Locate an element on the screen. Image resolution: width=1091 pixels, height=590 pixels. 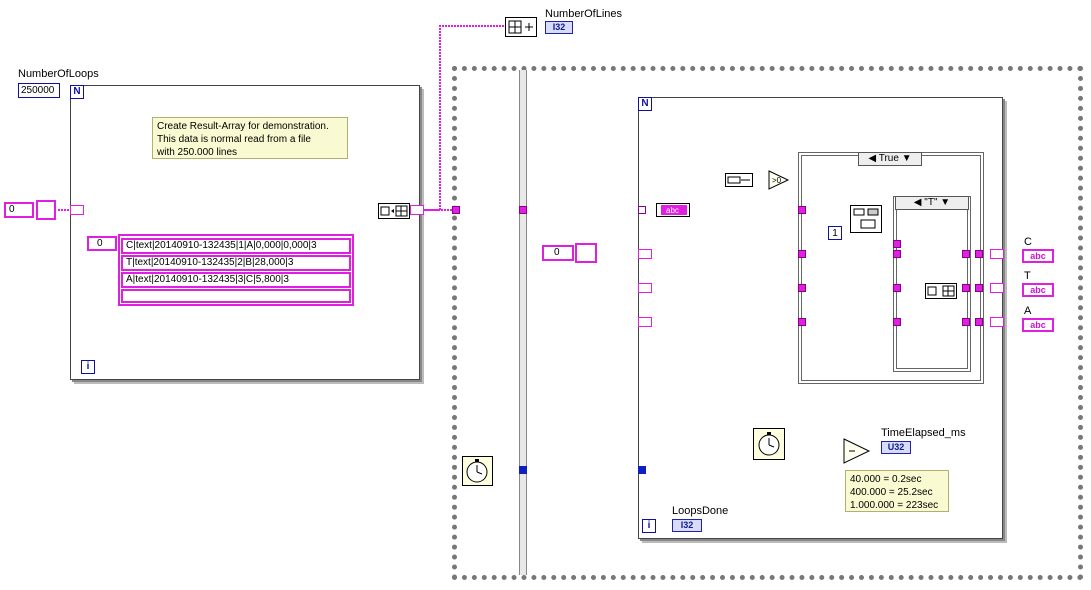
subtract-icon is located at coordinates (857, 451).